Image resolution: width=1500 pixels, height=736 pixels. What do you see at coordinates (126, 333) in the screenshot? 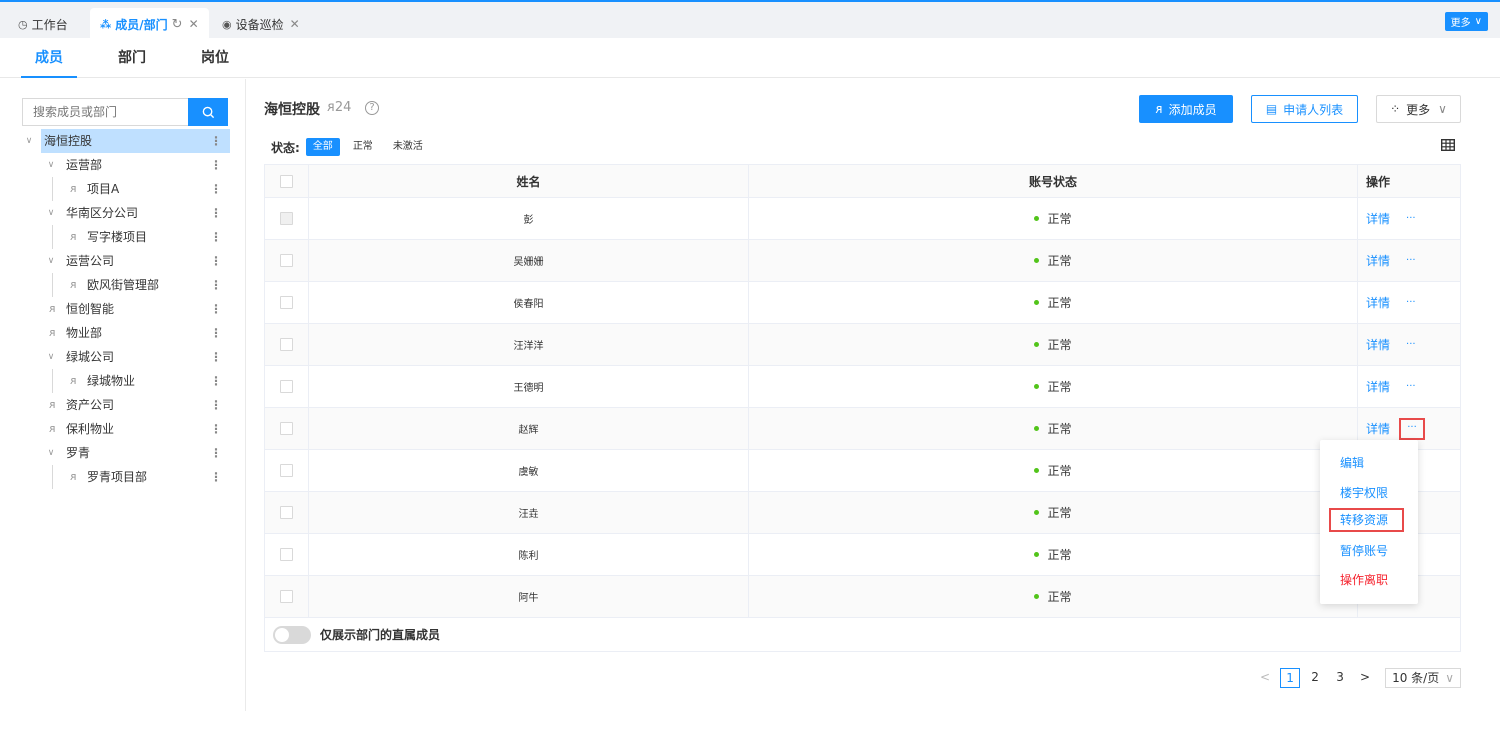
I see `tree-node: ᴙ 物业部 ⋮` at bounding box center [126, 333].